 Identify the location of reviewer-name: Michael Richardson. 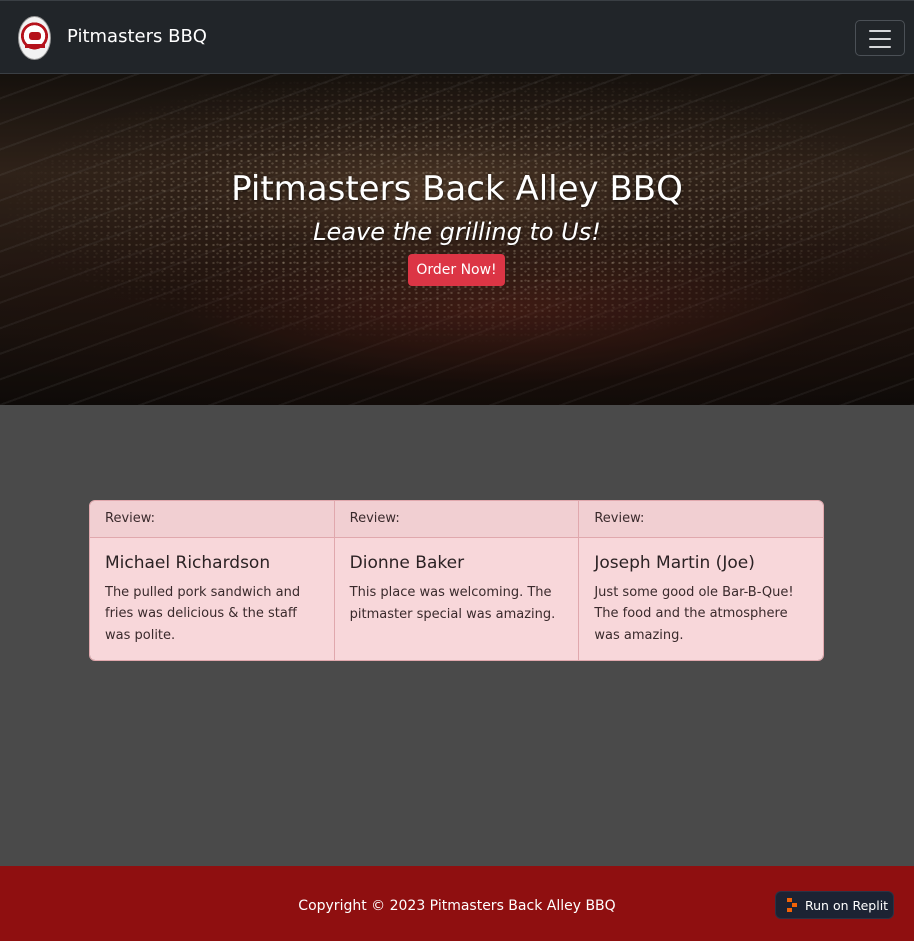
(188, 562).